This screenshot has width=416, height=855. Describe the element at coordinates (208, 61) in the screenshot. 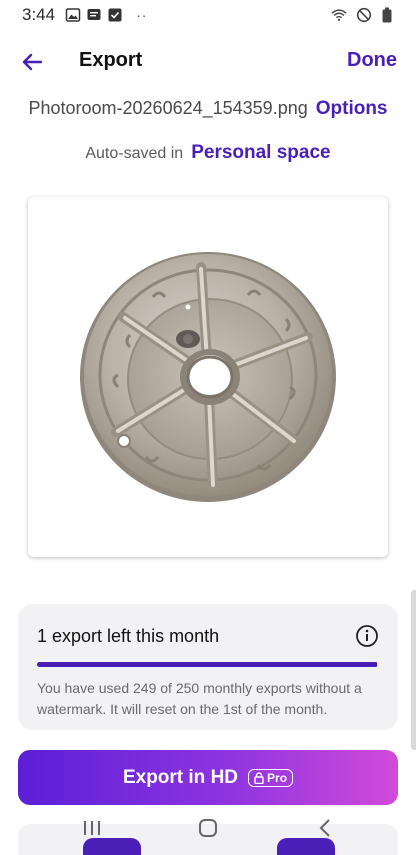

I see `top-app-bar: Export Done` at that location.